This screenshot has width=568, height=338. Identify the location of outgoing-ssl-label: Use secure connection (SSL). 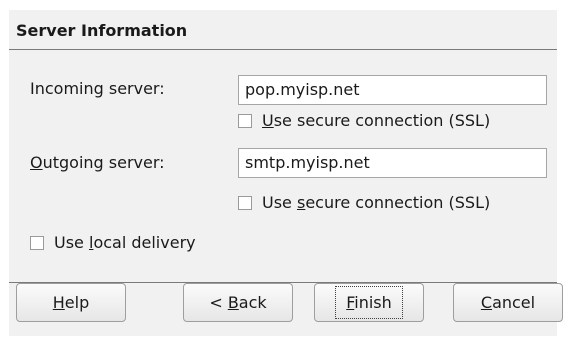
(376, 202).